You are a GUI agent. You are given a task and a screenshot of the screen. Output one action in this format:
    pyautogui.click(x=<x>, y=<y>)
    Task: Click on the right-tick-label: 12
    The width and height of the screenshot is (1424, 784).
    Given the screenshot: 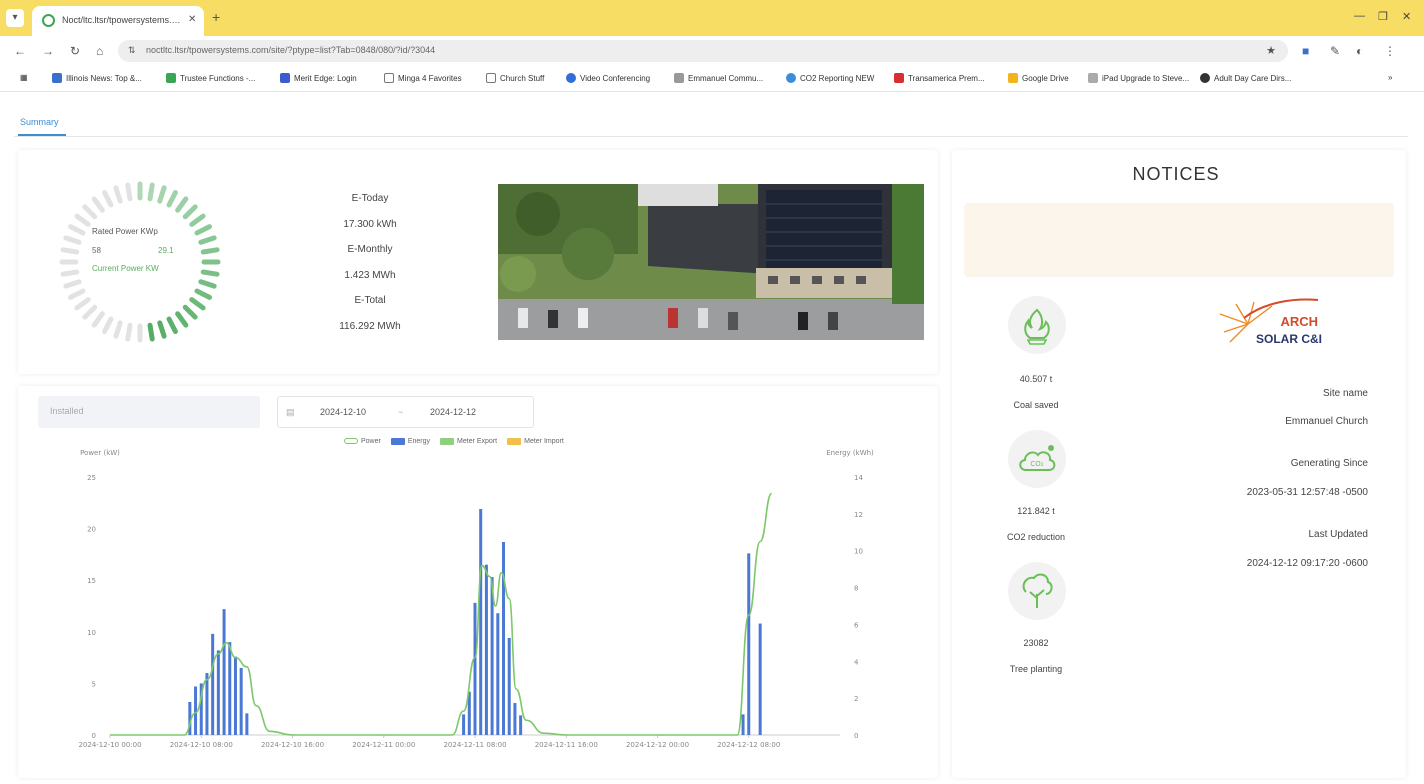 What is the action you would take?
    pyautogui.click(x=858, y=515)
    